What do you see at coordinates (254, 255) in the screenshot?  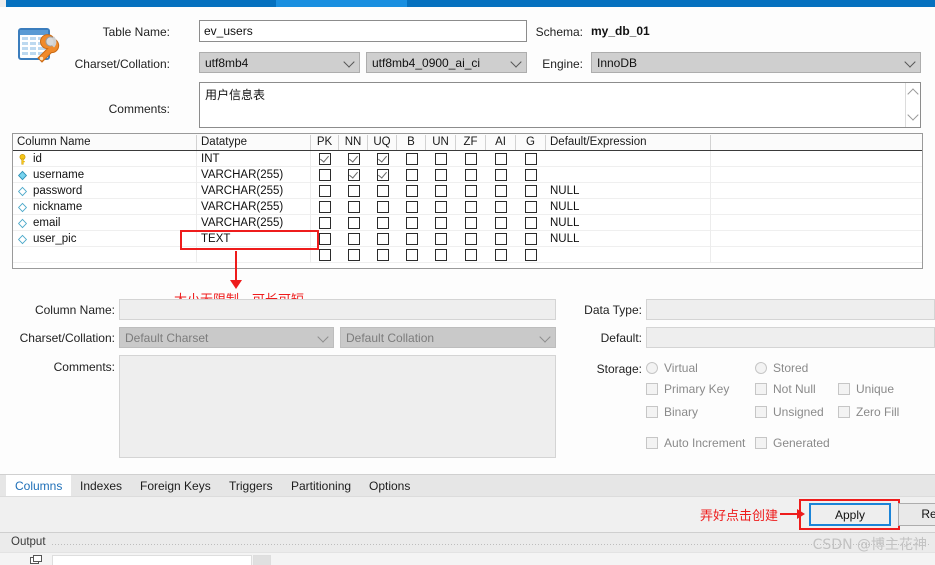 I see `cell-datatype` at bounding box center [254, 255].